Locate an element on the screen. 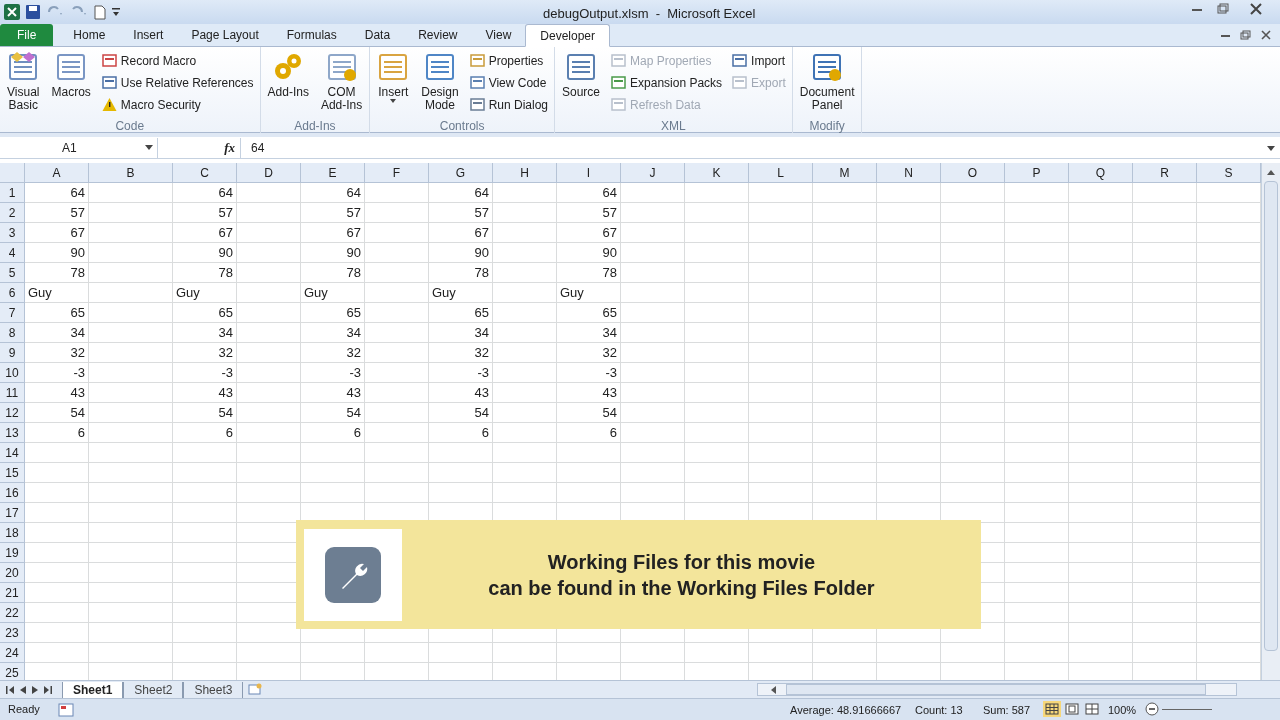 The image size is (1280, 720). column-header: B is located at coordinates (131, 173).